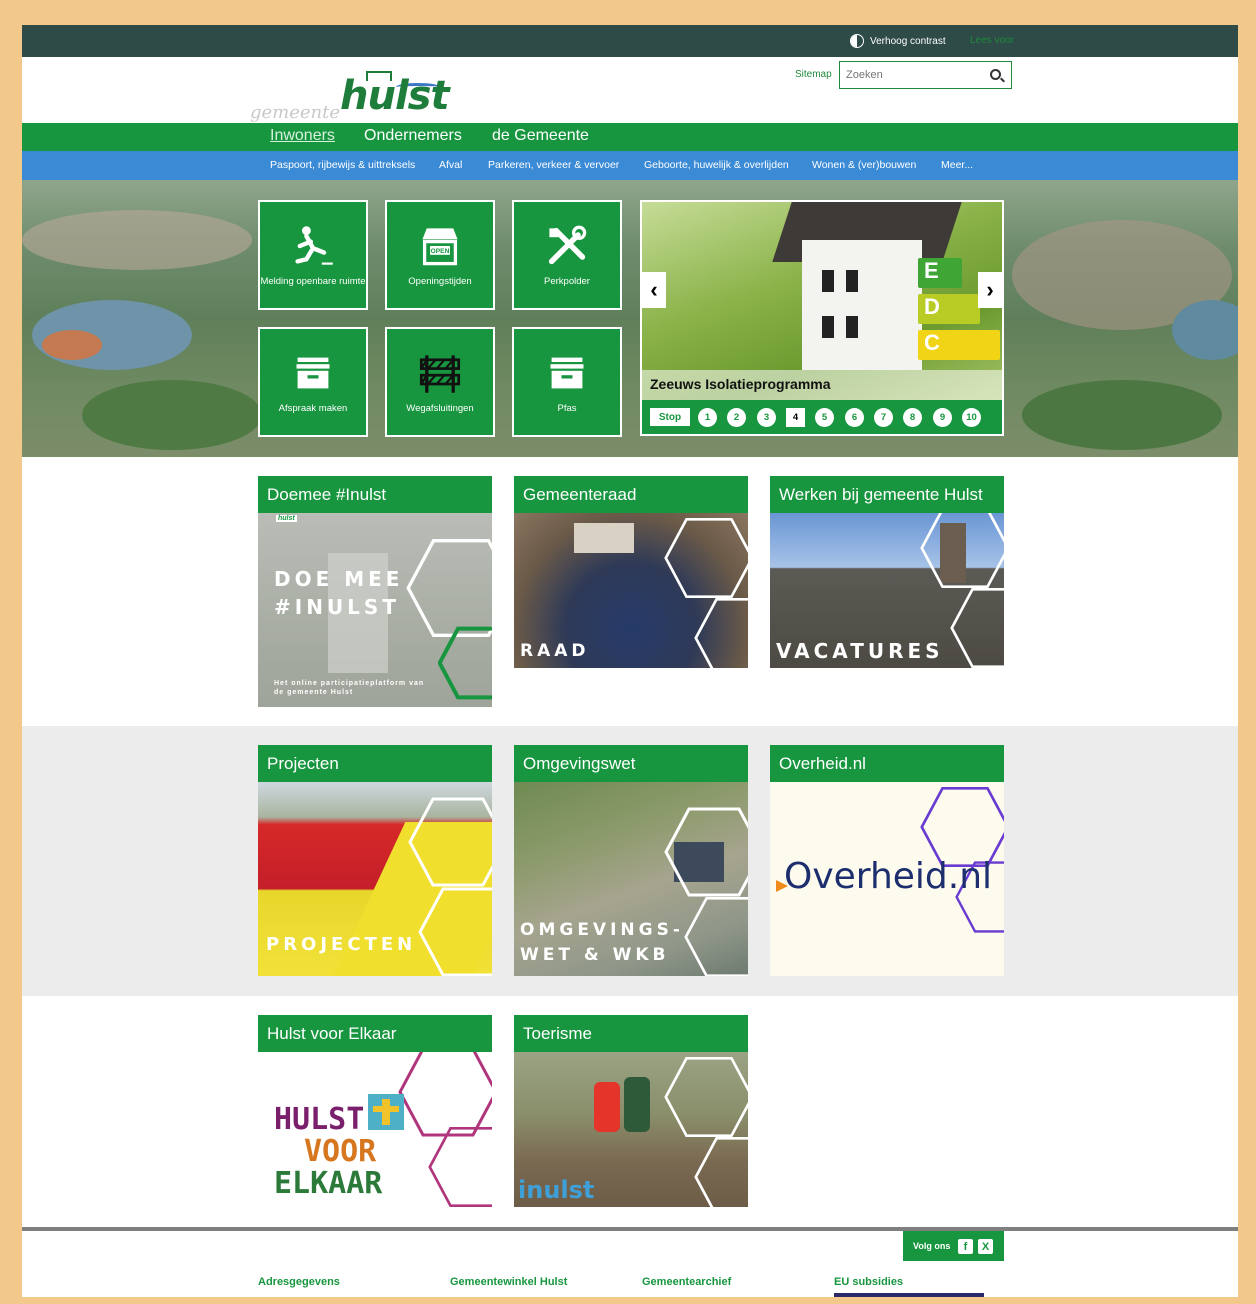 The image size is (1256, 1304). Describe the element at coordinates (313, 281) in the screenshot. I see `tile-label: Melding openbare ruimte` at that location.